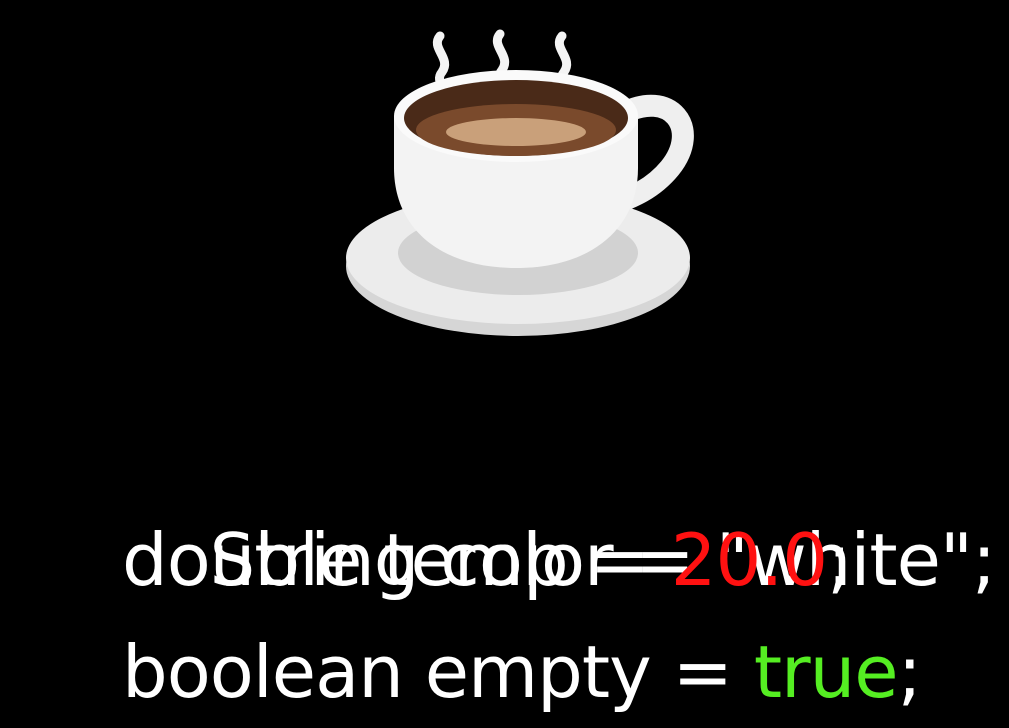 This screenshot has width=1009, height=728. What do you see at coordinates (826, 672) in the screenshot?
I see `boolean-value: true` at bounding box center [826, 672].